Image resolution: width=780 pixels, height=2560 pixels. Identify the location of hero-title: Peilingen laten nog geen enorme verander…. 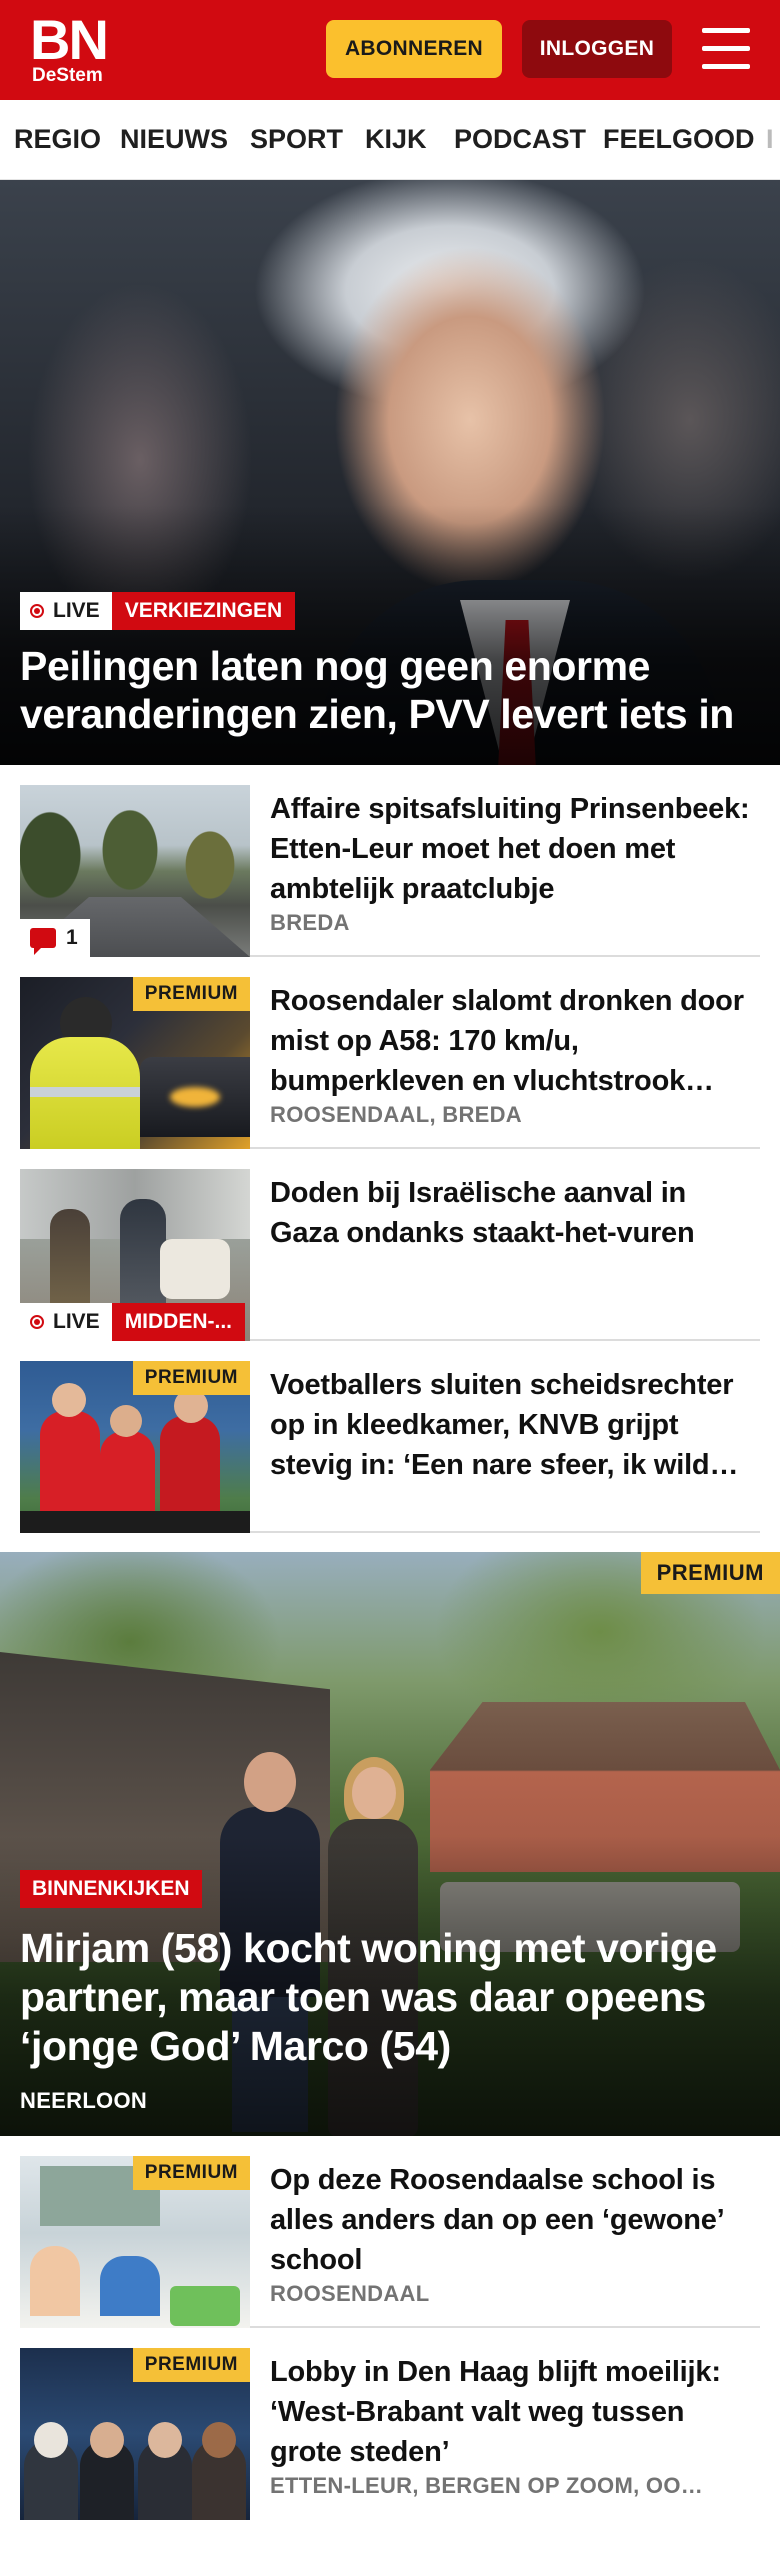
(390, 690).